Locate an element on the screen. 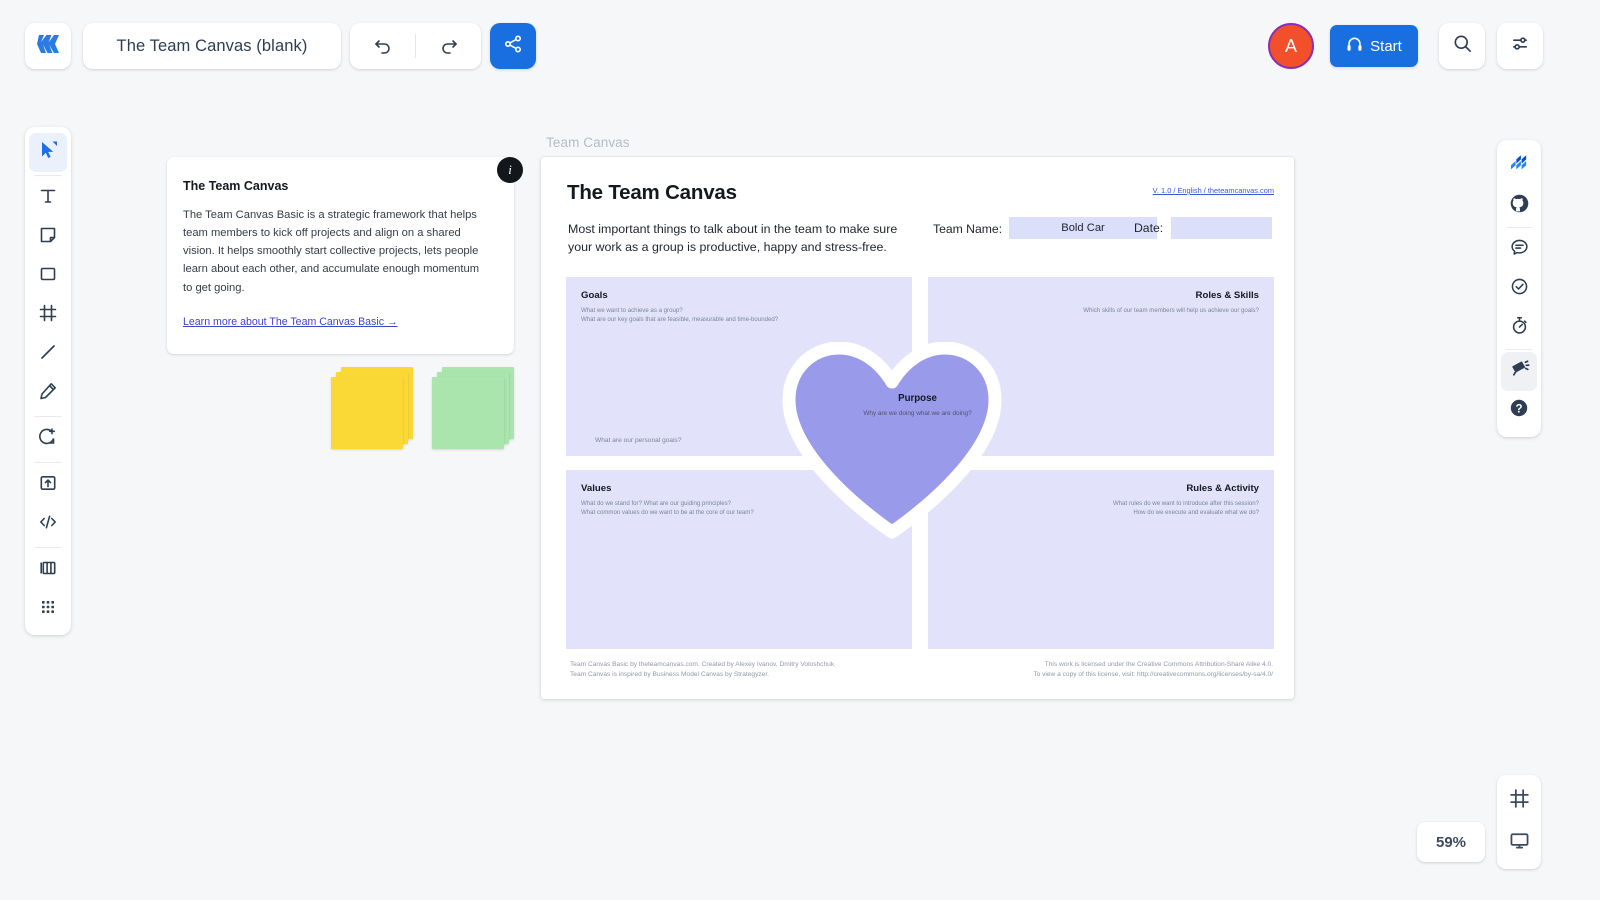  user-avatar: A is located at coordinates (1291, 46).